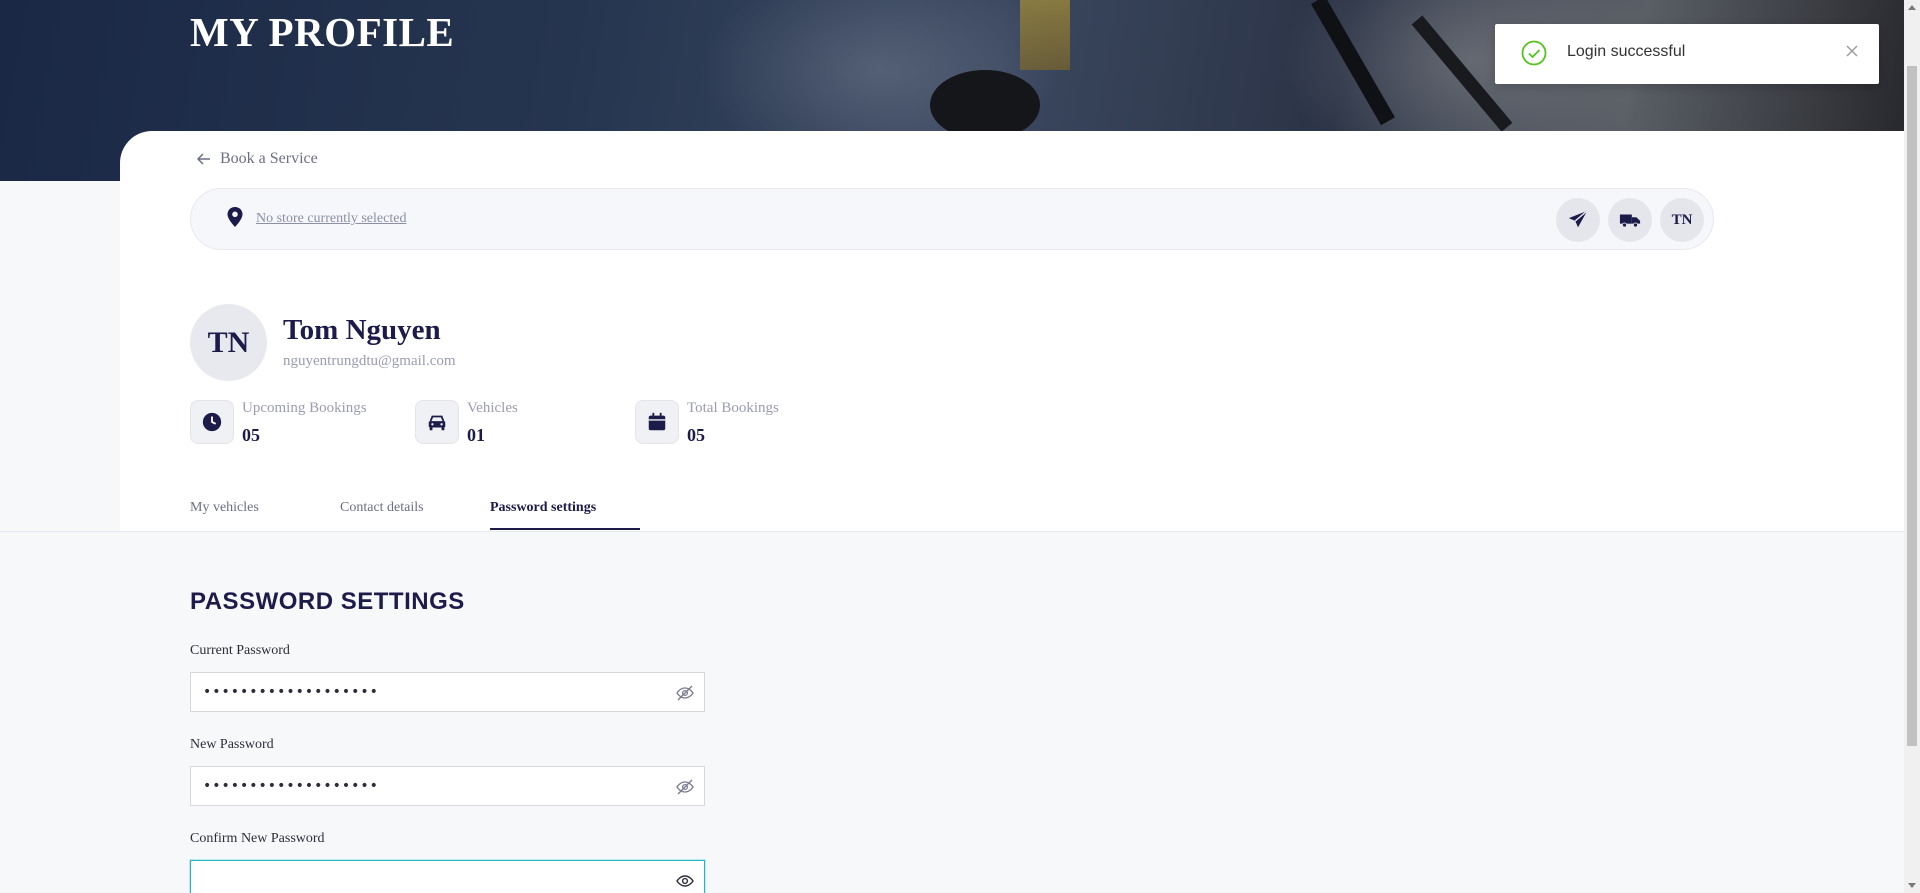 The width and height of the screenshot is (1920, 893). What do you see at coordinates (331, 219) in the screenshot?
I see `store-select-link: No store currently selected` at bounding box center [331, 219].